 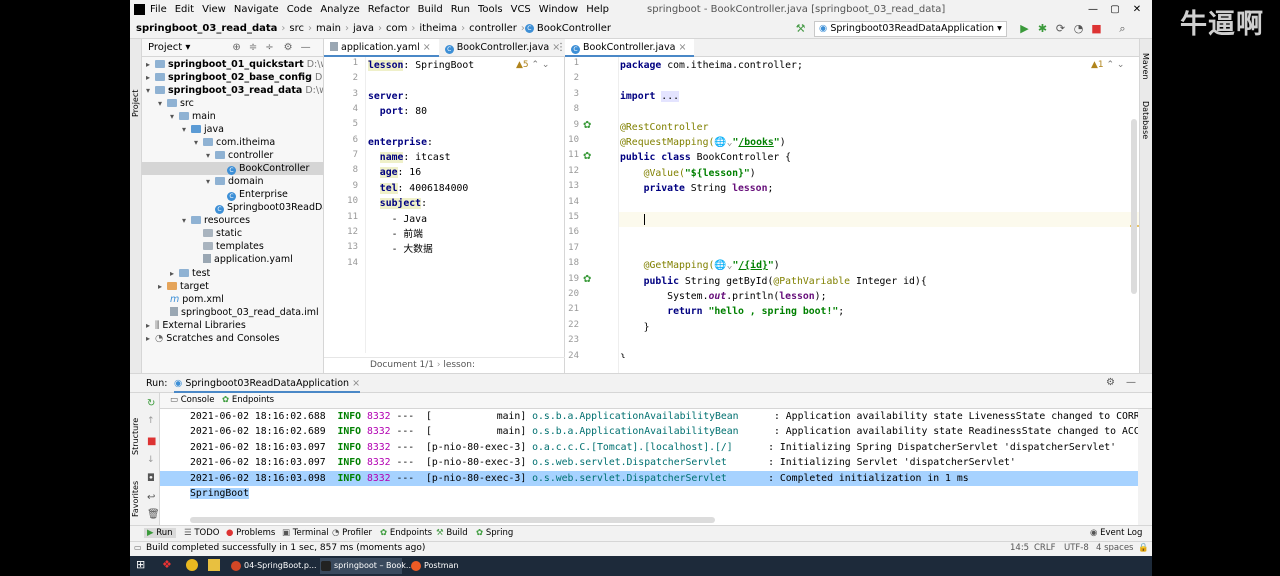 I want to click on expand-all-icon: ≑, so click(x=253, y=47).